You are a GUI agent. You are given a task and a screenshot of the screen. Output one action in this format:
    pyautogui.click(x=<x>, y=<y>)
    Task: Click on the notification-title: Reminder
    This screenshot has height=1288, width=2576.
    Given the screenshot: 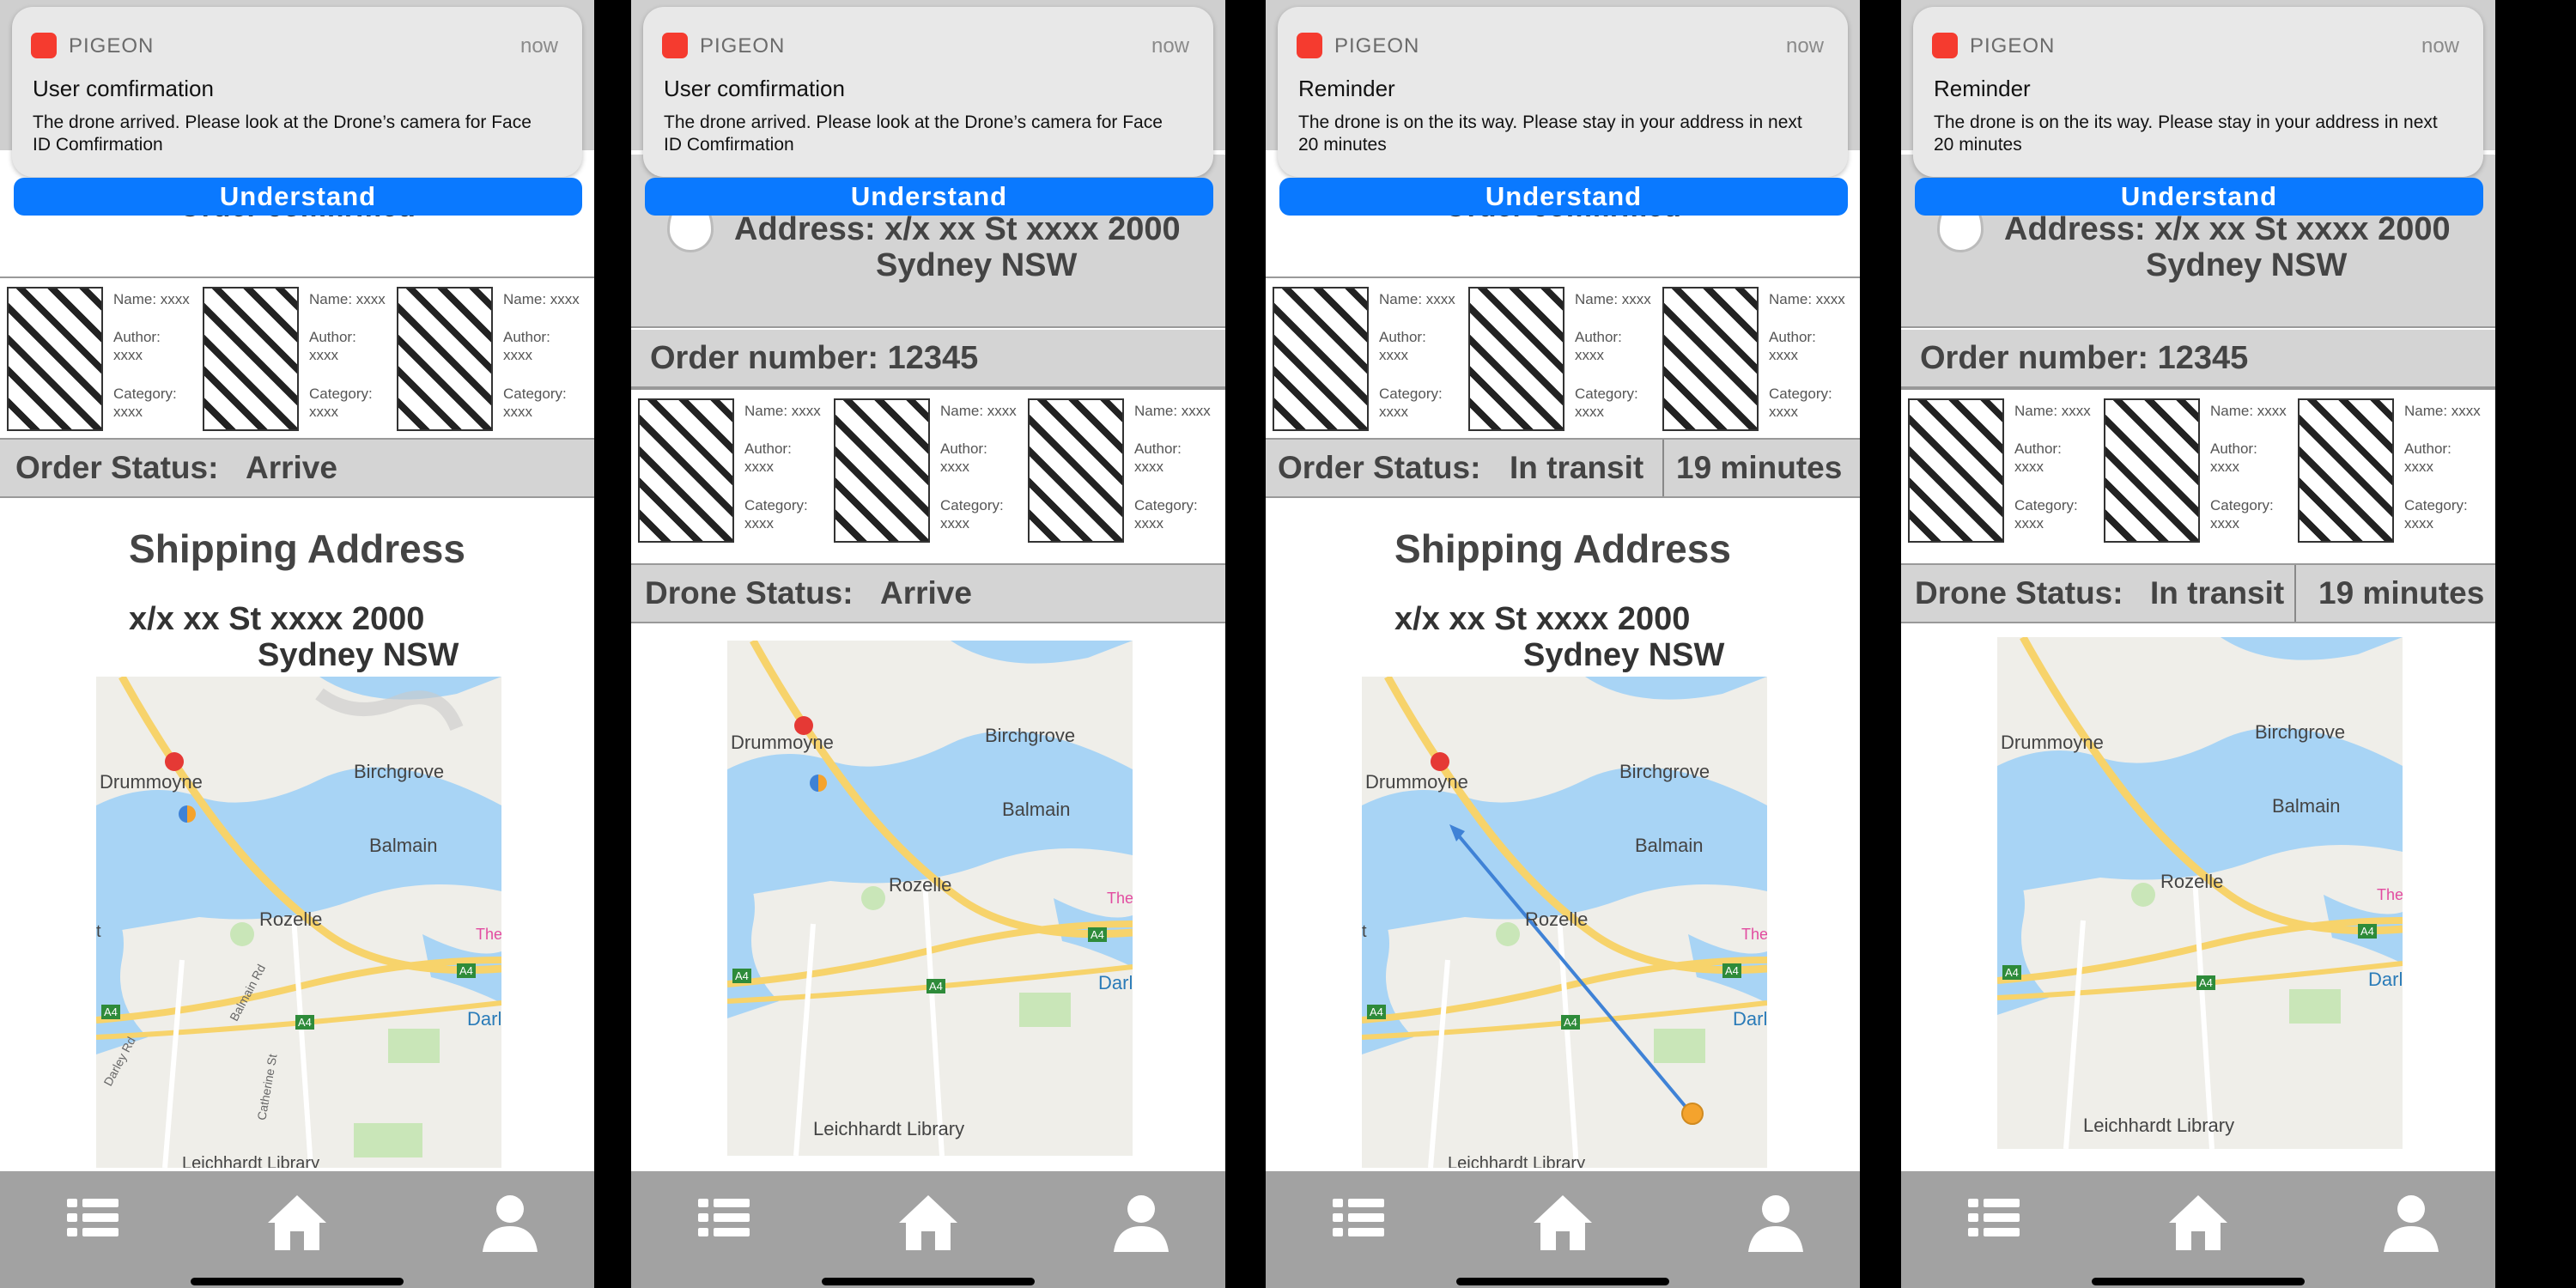 What is the action you would take?
    pyautogui.click(x=1346, y=88)
    